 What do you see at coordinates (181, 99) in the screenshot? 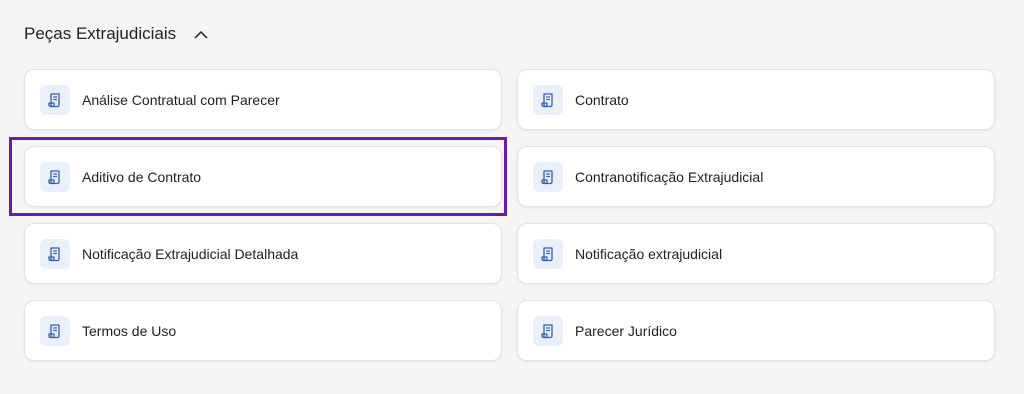
I see `card-label: Análise Contratual com Parecer` at bounding box center [181, 99].